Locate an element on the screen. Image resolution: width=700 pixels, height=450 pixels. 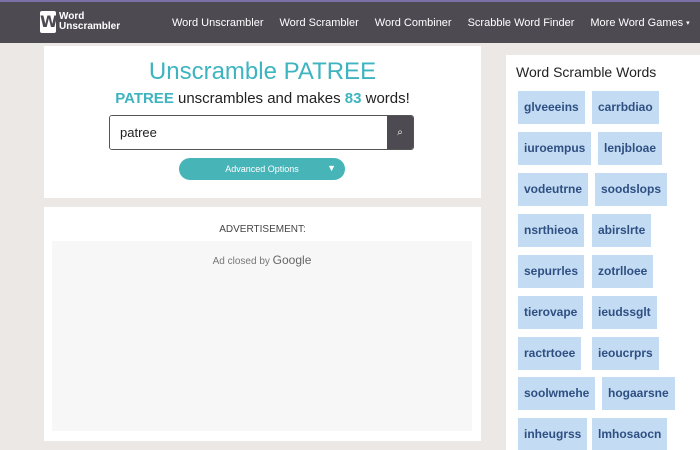
word-tag: soodslops is located at coordinates (631, 189).